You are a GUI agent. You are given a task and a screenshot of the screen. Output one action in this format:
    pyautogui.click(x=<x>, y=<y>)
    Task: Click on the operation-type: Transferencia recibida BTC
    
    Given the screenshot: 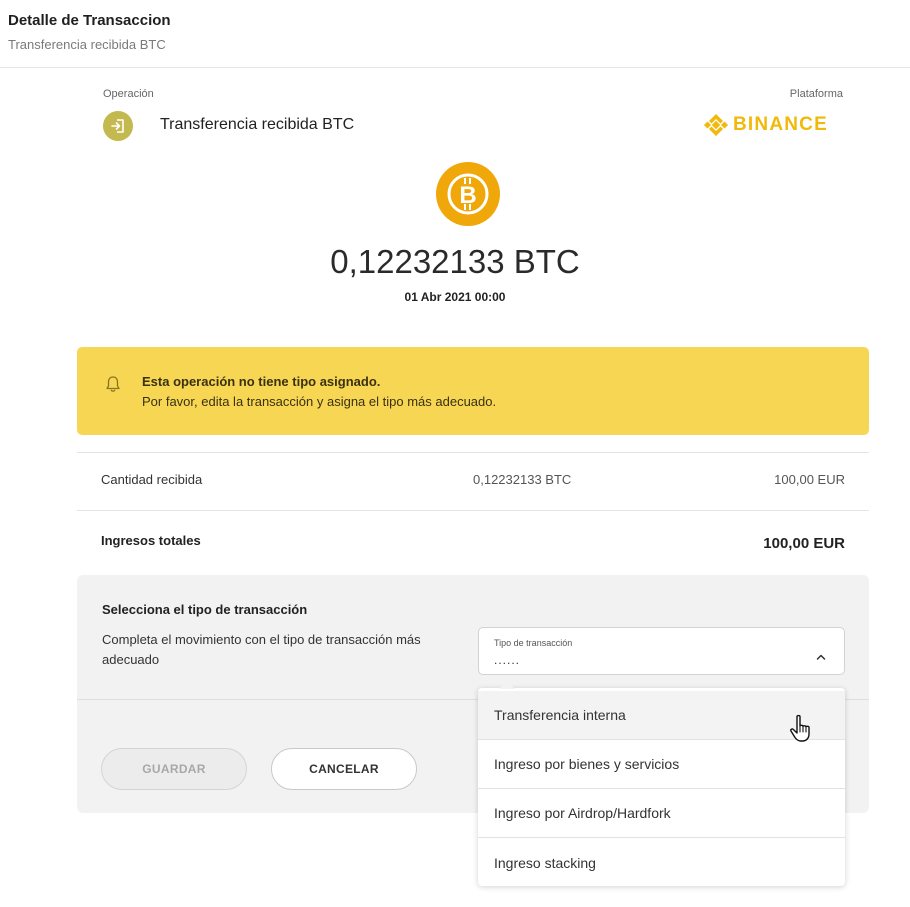 What is the action you would take?
    pyautogui.click(x=257, y=124)
    